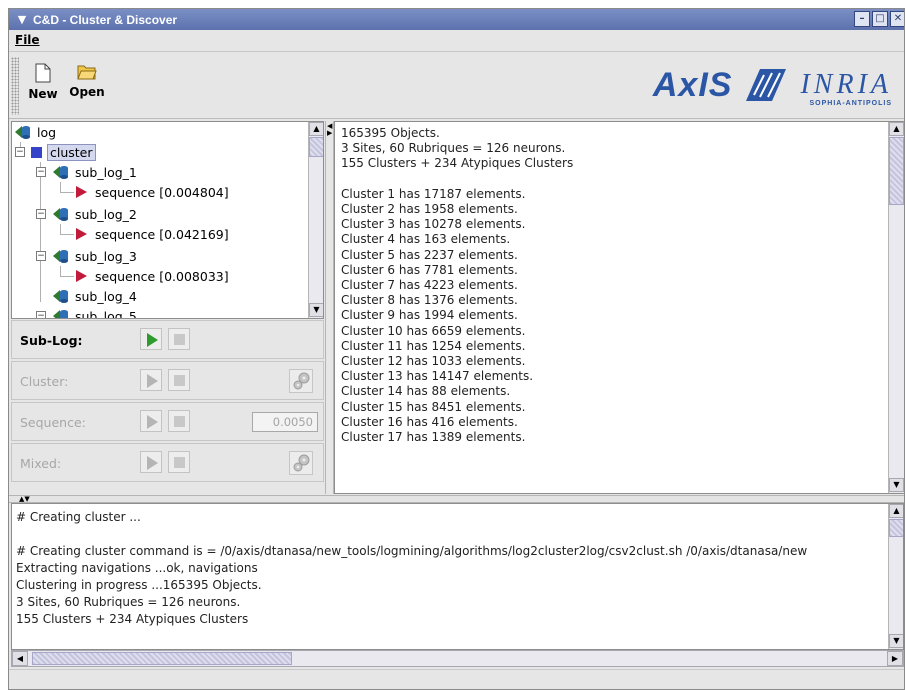 The width and height of the screenshot is (905, 690). I want to click on results-line: Cluster 15 has 8451 elements., so click(433, 406).